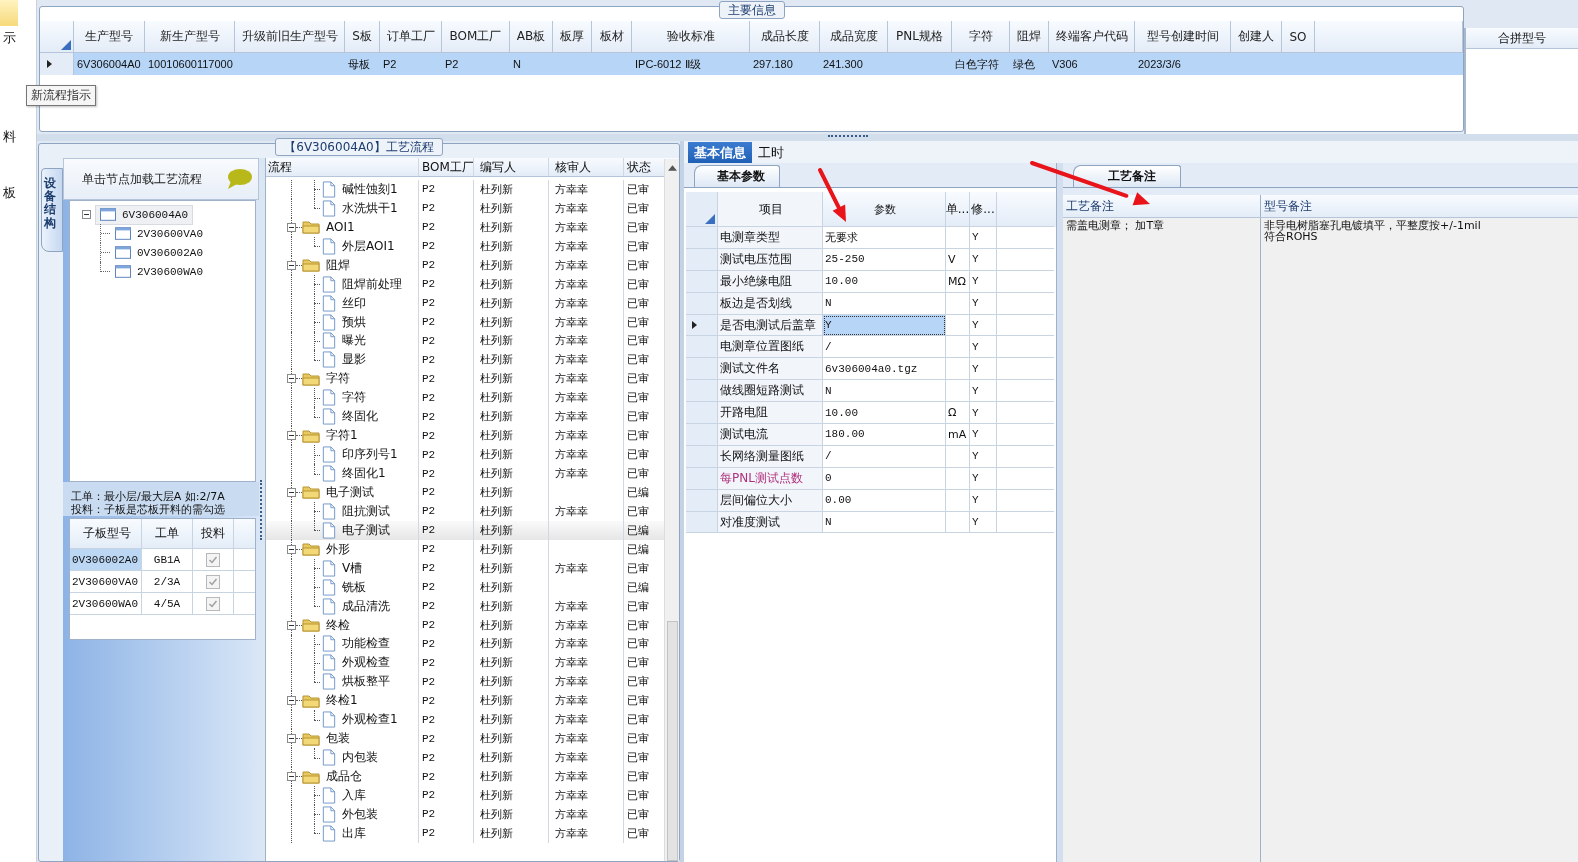 The height and width of the screenshot is (862, 1578). I want to click on column-header: 流程, so click(342, 167).